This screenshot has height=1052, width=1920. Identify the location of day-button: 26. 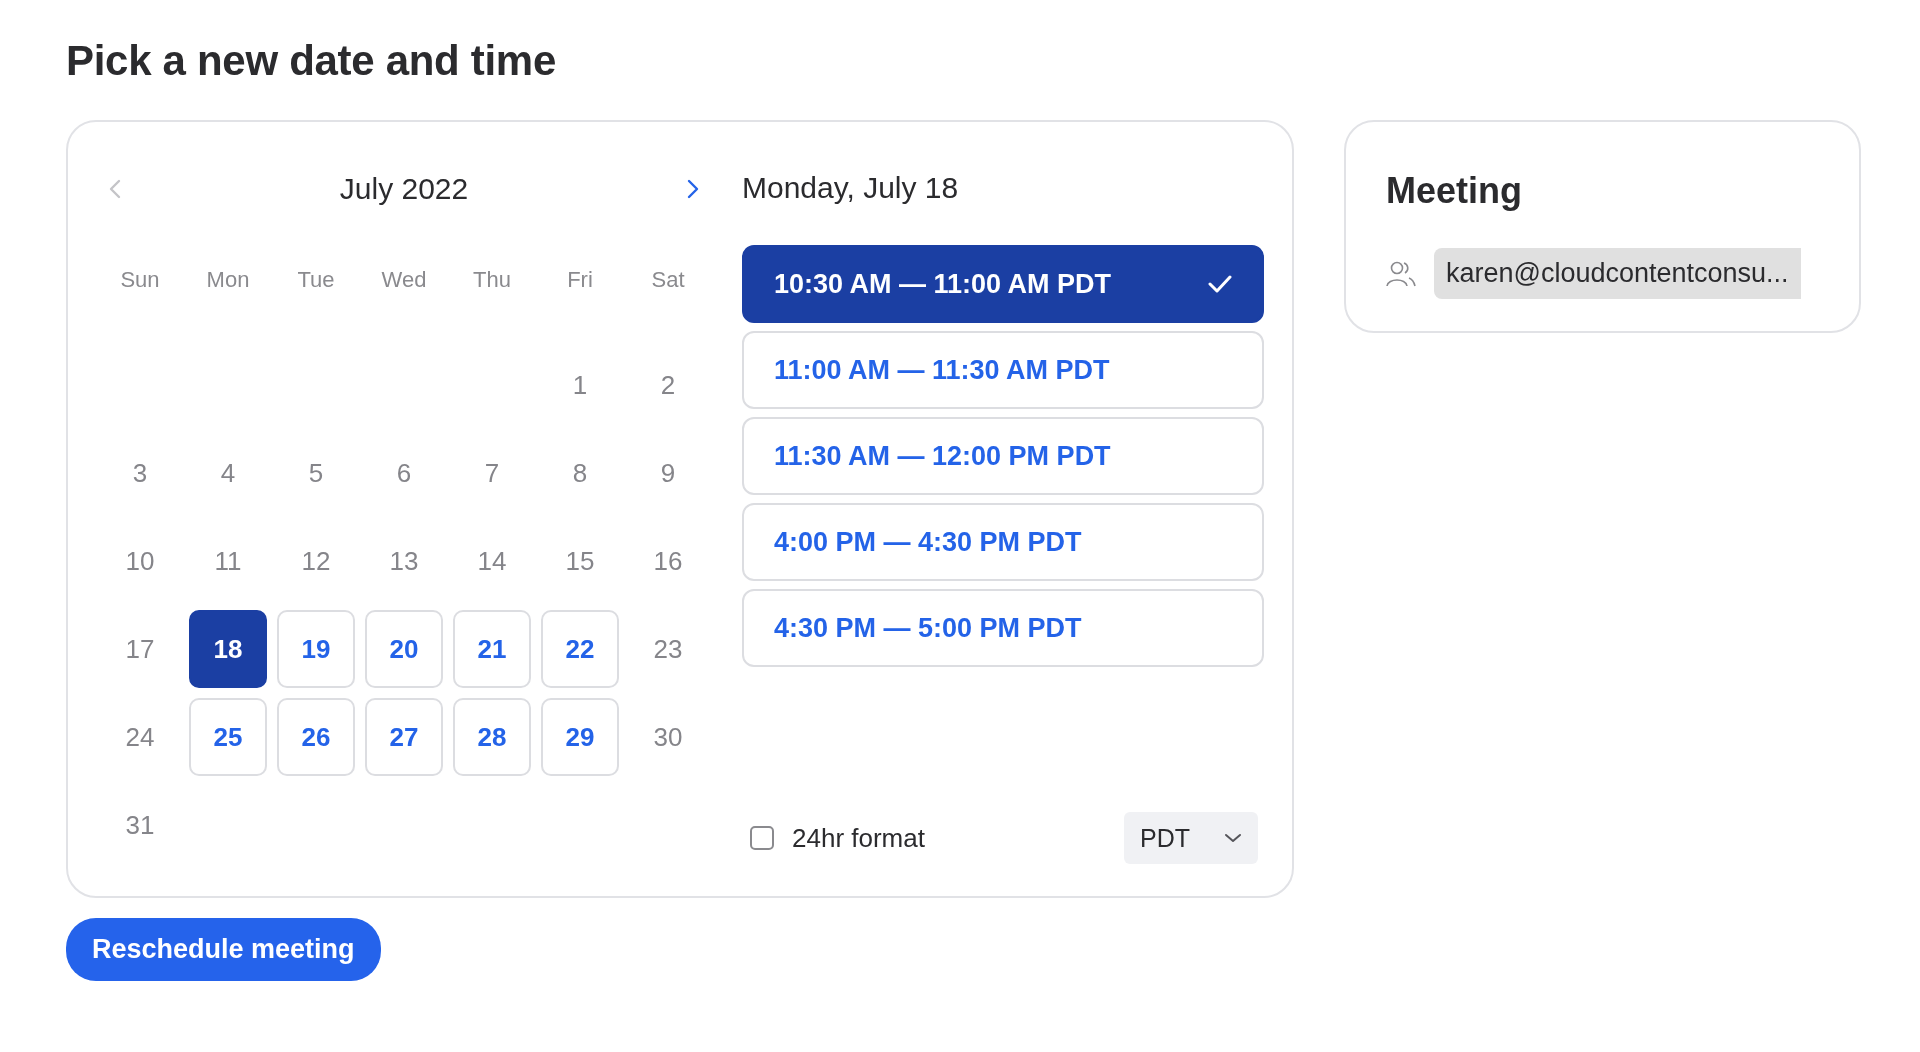
(316, 737).